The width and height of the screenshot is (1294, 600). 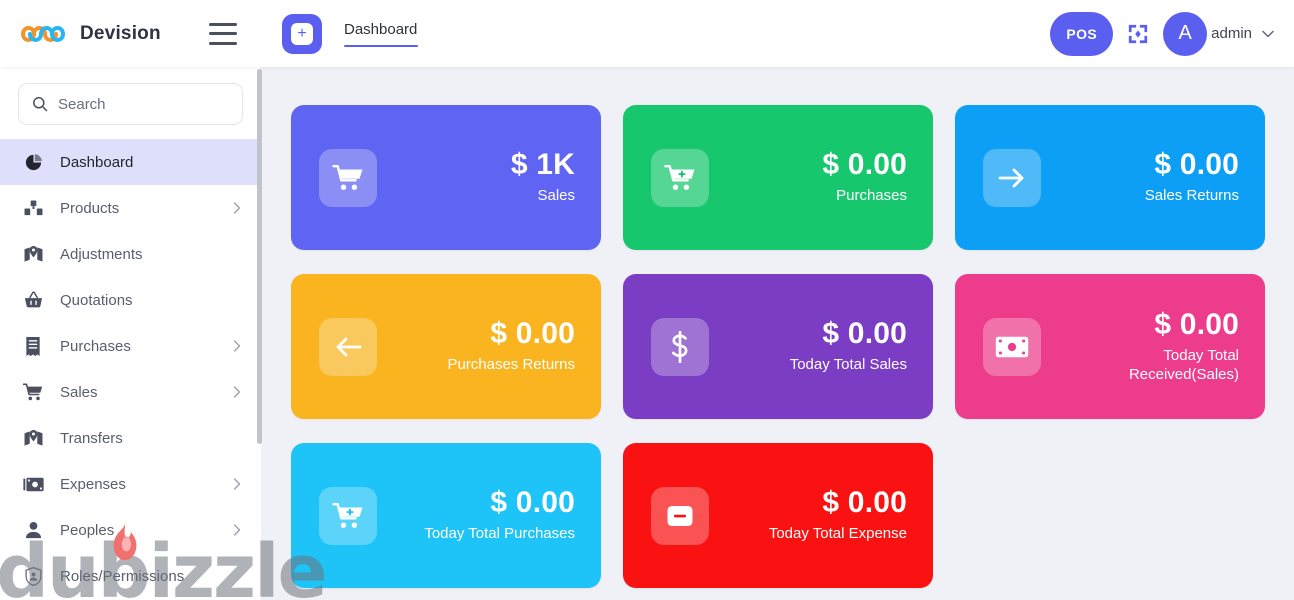 What do you see at coordinates (1191, 196) in the screenshot?
I see `stat-label: Sales Returns` at bounding box center [1191, 196].